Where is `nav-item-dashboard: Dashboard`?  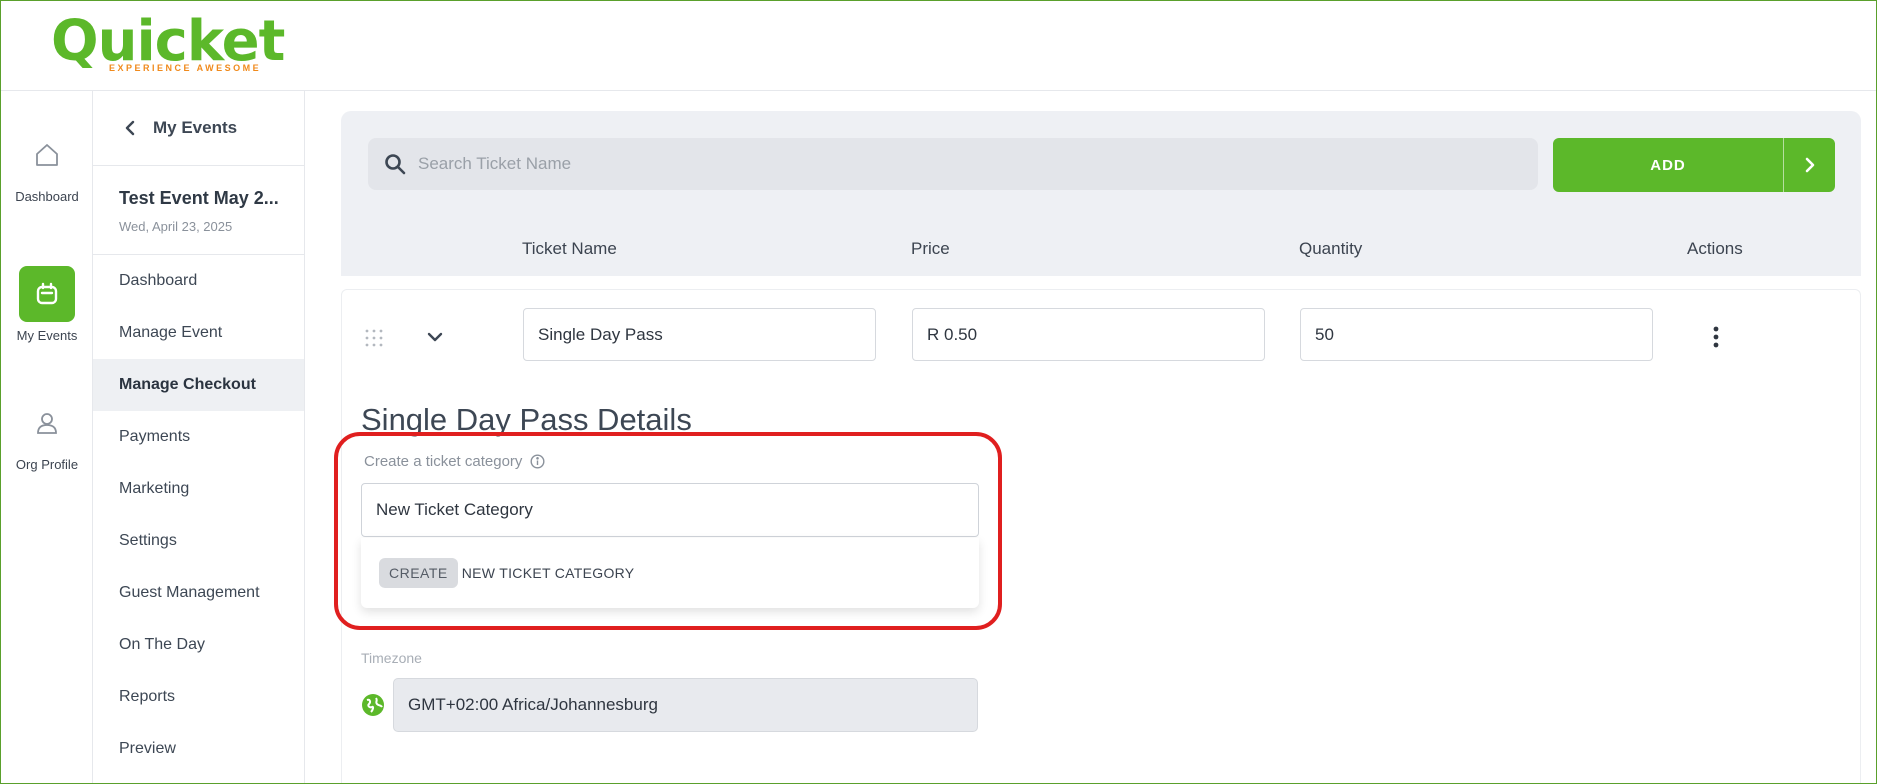
nav-item-dashboard: Dashboard is located at coordinates (198, 281).